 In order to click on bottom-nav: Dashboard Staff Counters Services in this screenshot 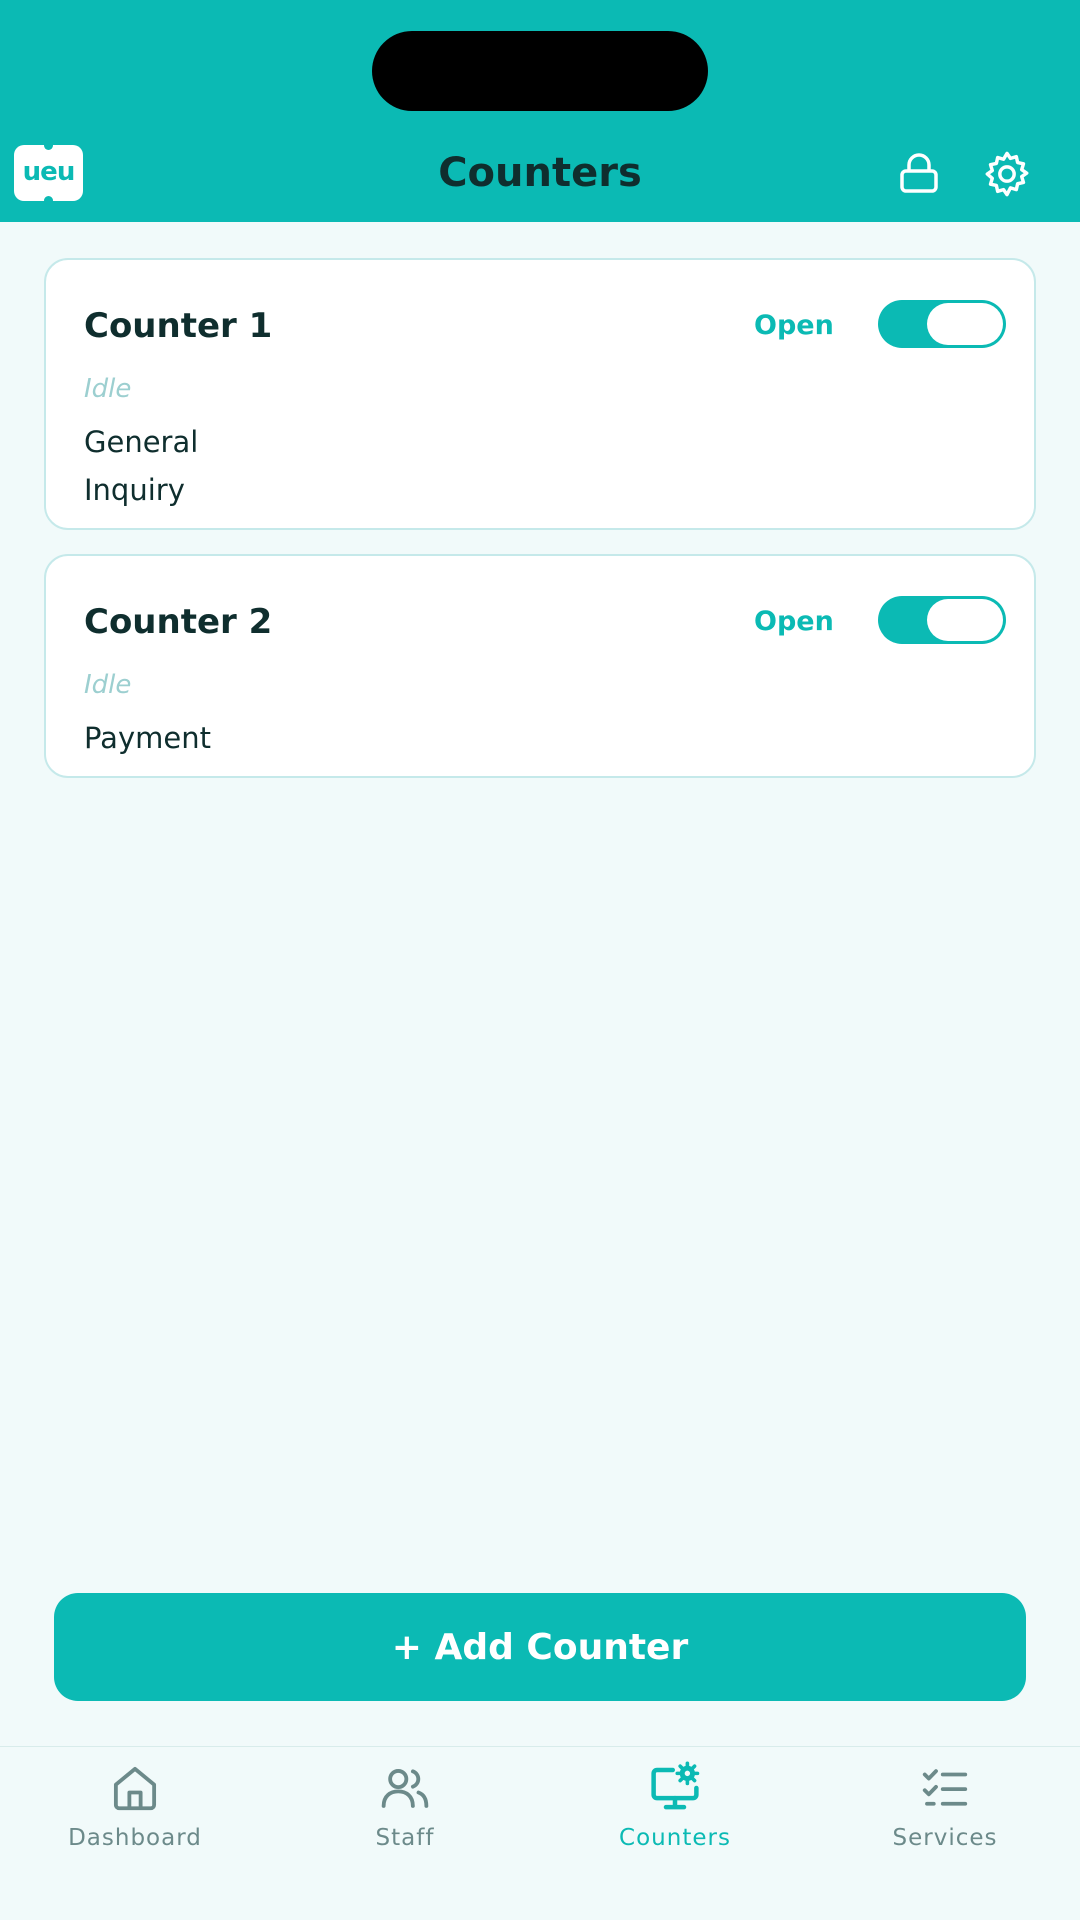, I will do `click(540, 1833)`.